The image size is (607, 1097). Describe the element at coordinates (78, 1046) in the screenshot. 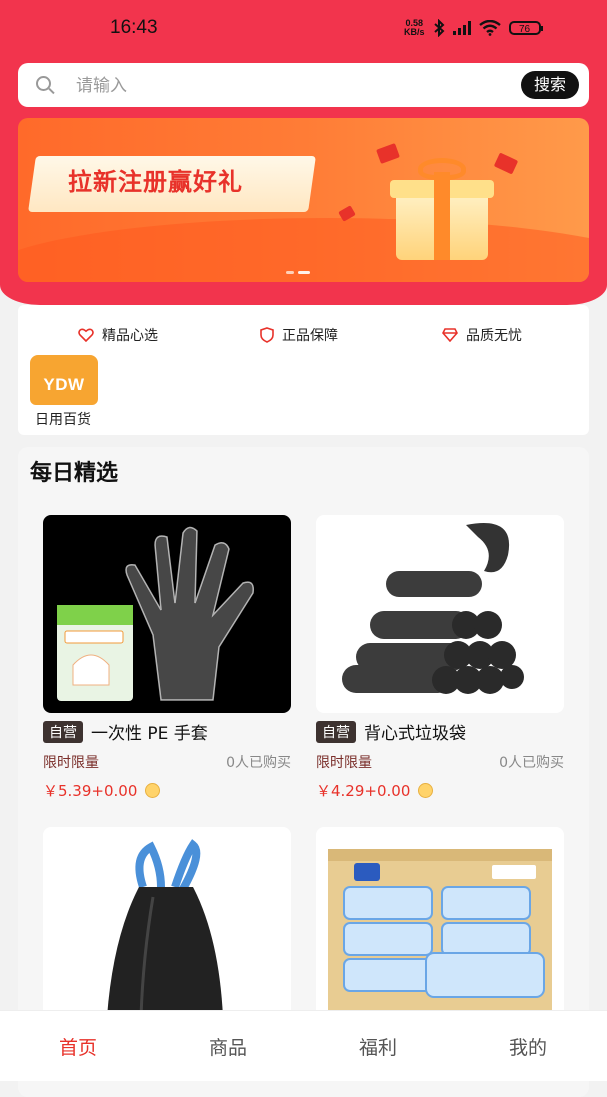

I see `tab-home: 首页` at that location.